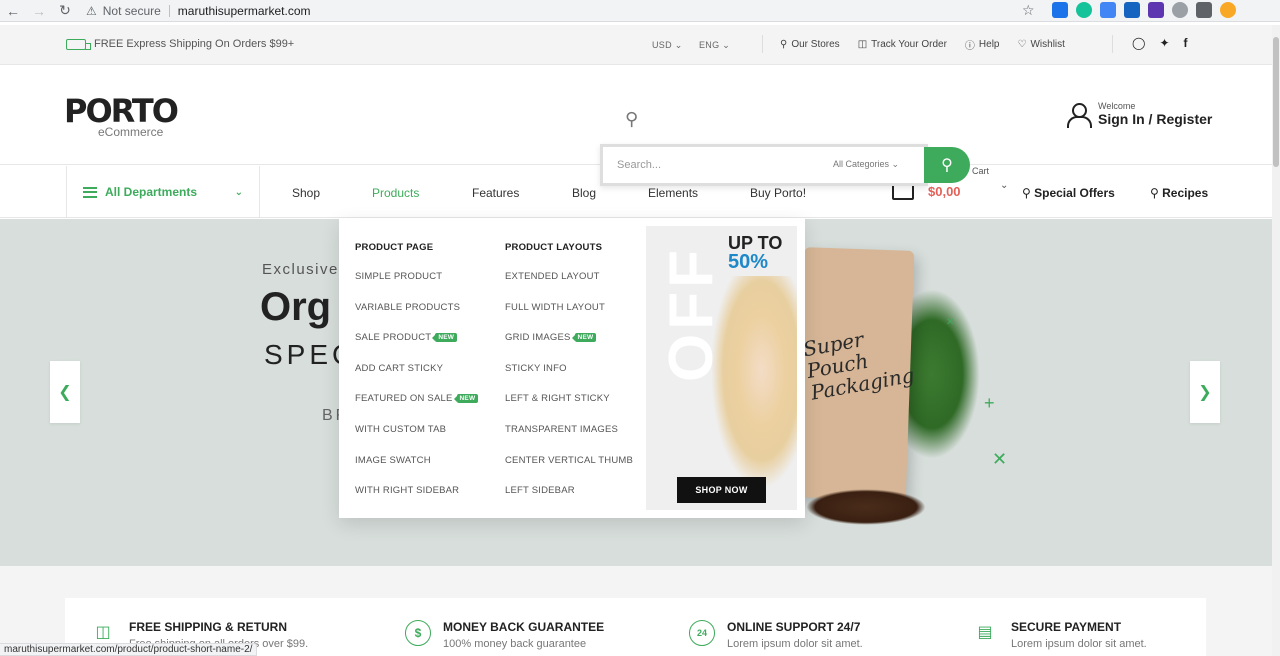 The height and width of the screenshot is (656, 1280). I want to click on globe-icon, so click(1180, 10).